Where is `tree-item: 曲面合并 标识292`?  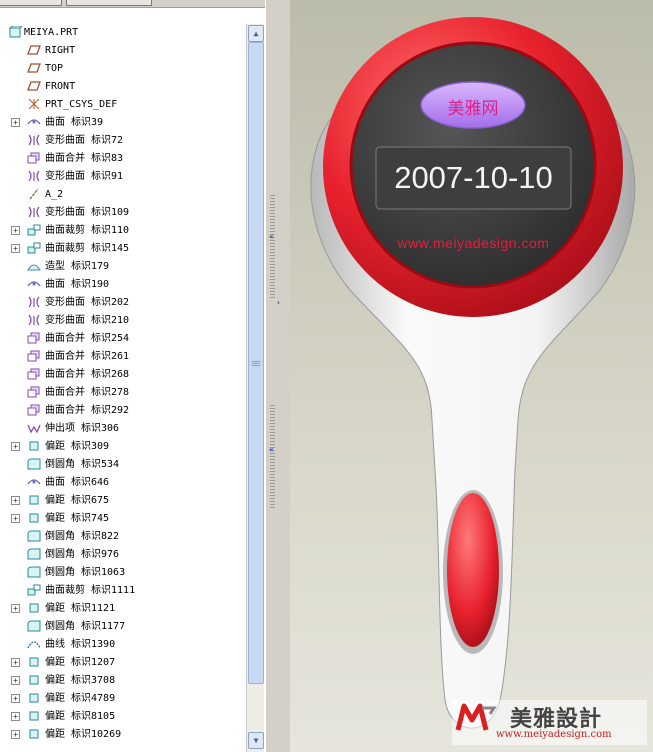
tree-item: 曲面合并 标识292 is located at coordinates (123, 411).